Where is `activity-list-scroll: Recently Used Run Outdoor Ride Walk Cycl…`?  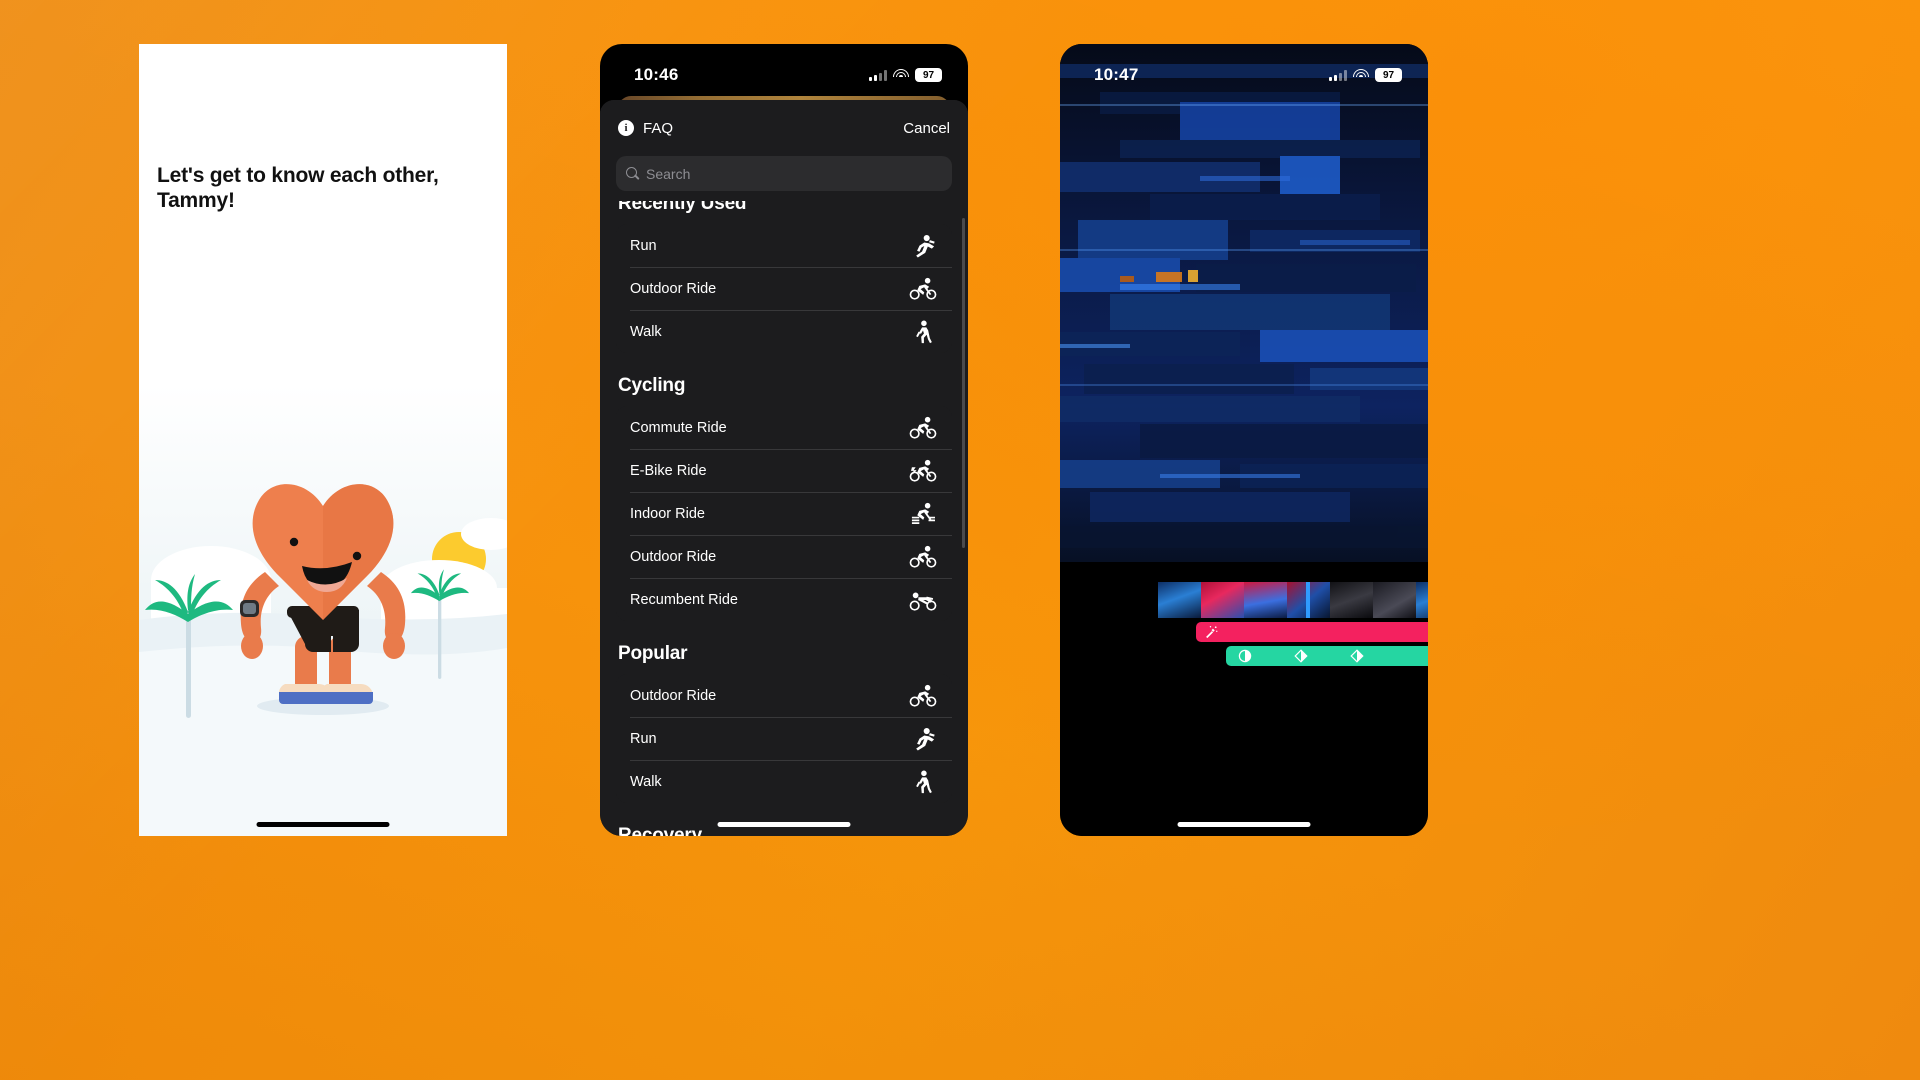 activity-list-scroll: Recently Used Run Outdoor Ride Walk Cycl… is located at coordinates (784, 518).